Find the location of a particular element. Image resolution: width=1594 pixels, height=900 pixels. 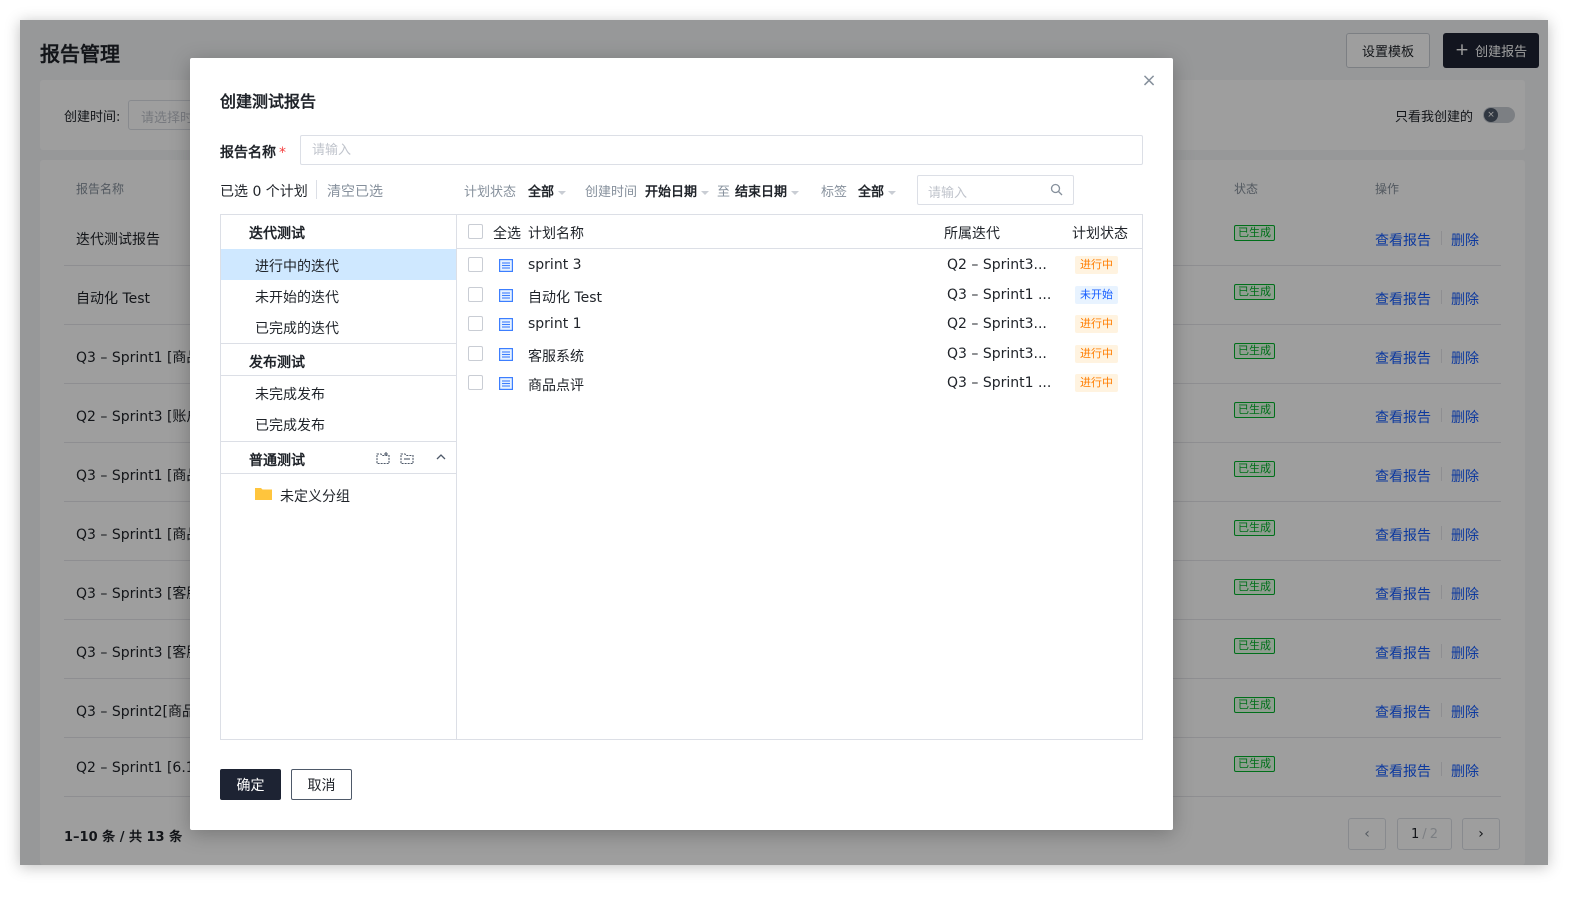

end-date-picker: 结束日期 is located at coordinates (767, 190).